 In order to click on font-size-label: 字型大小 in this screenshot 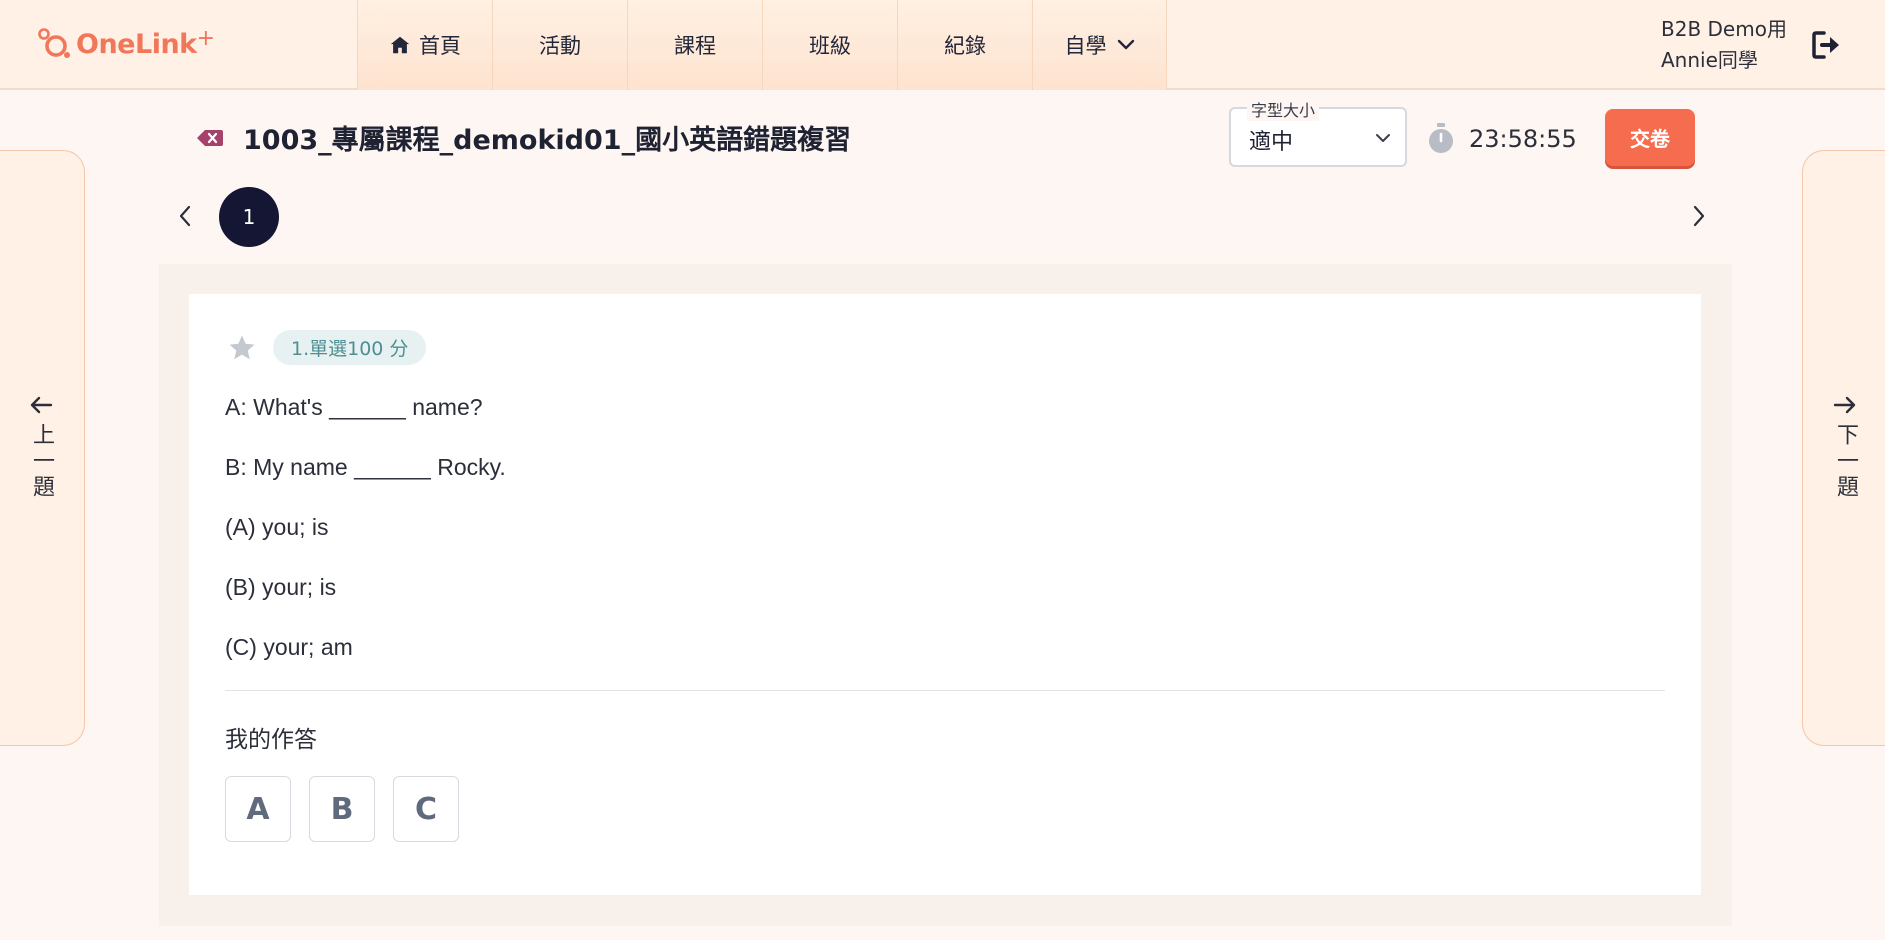, I will do `click(1283, 109)`.